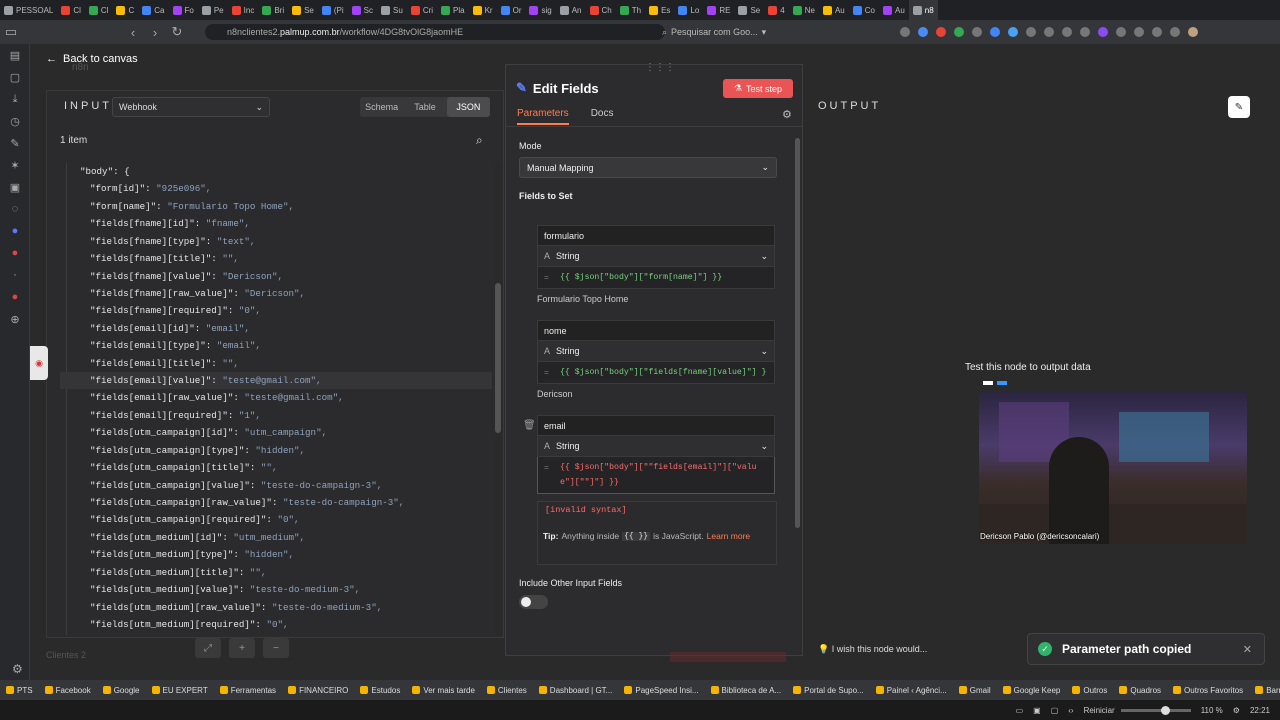 The width and height of the screenshot is (1280, 720). Describe the element at coordinates (327, 607) in the screenshot. I see `json-value: "teste-do-medium-3",` at that location.